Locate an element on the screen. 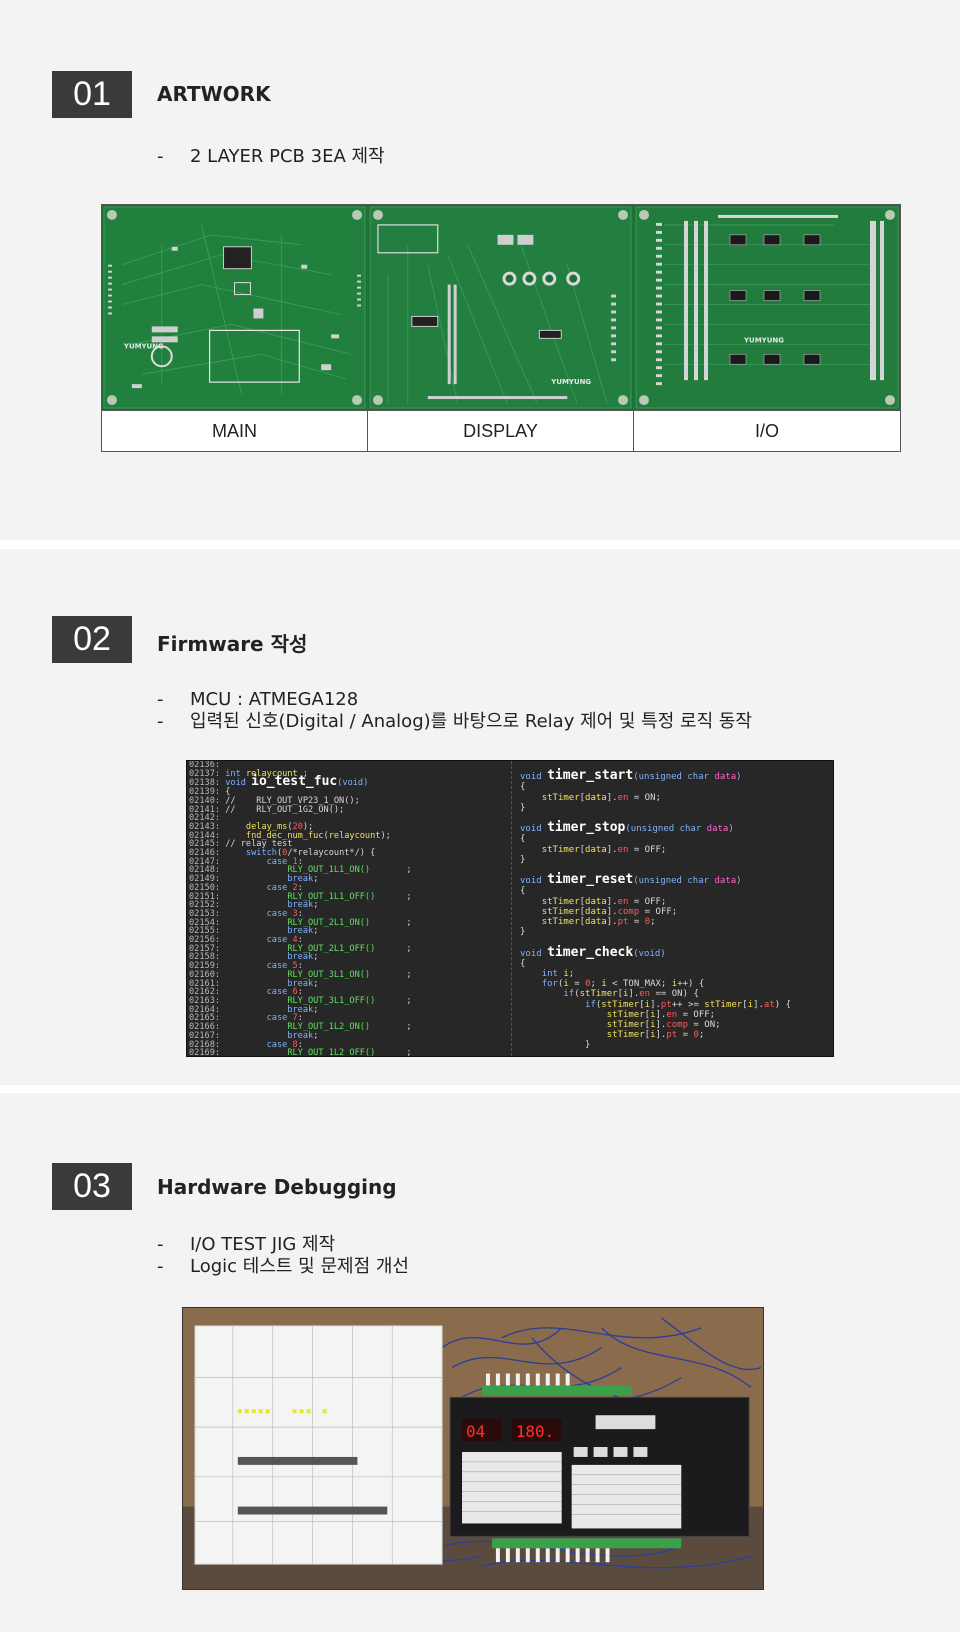 The width and height of the screenshot is (960, 1632). svg-text: 180. is located at coordinates (535, 1431).